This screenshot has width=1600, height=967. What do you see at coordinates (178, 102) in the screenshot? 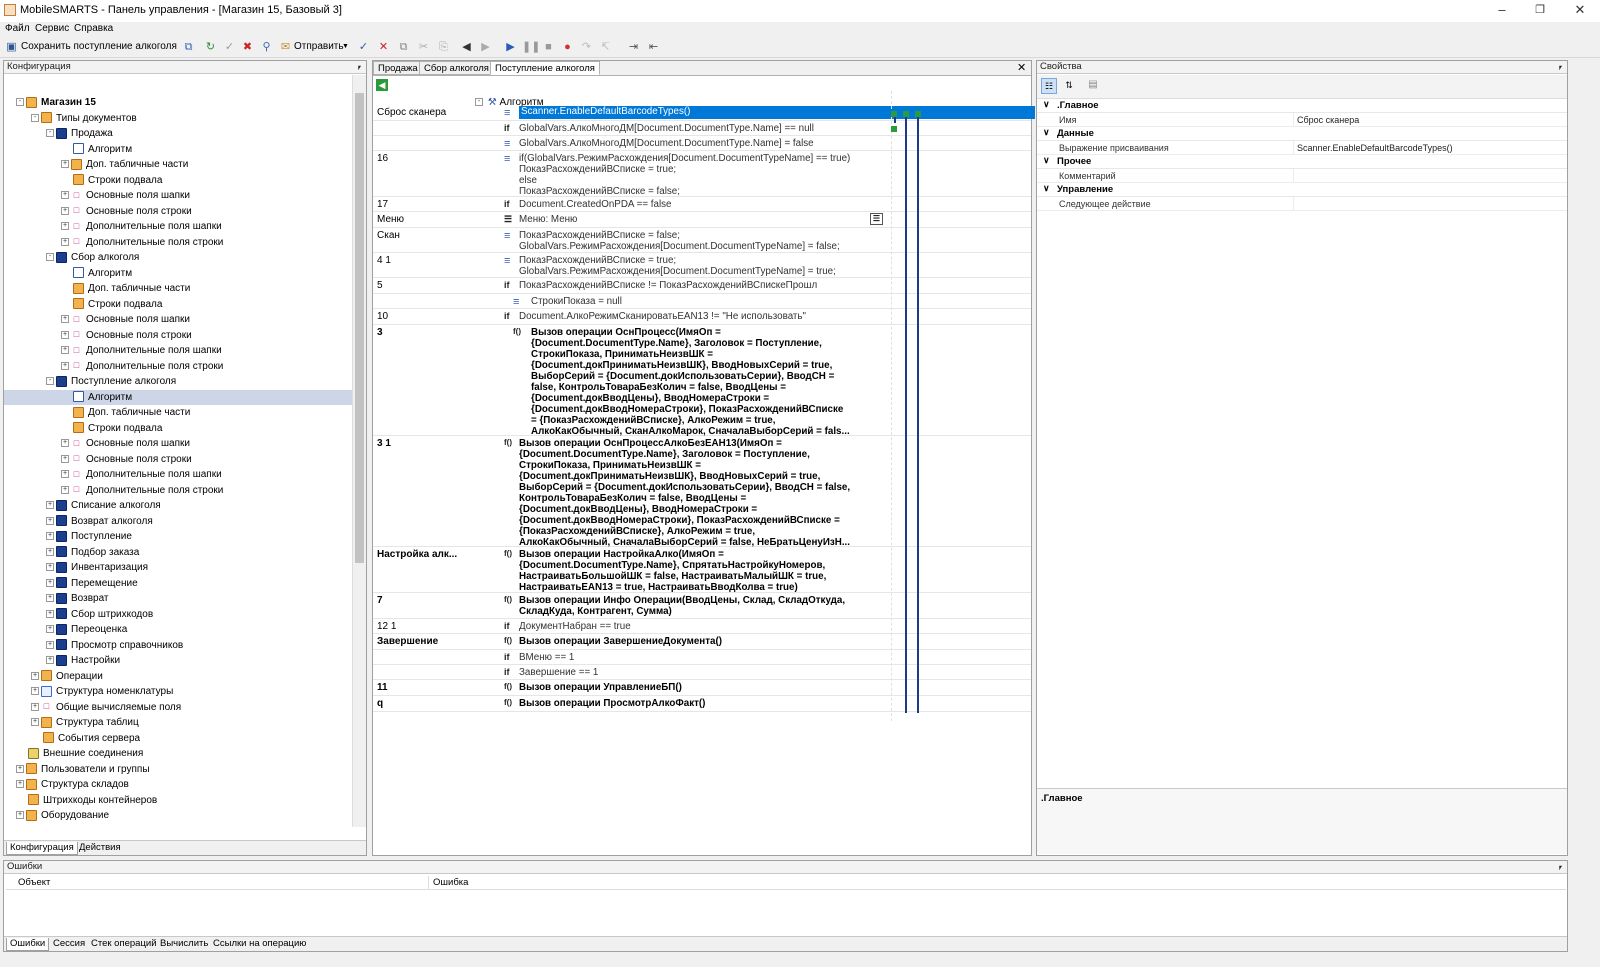
I see `tree-item: - Магазин 15` at bounding box center [178, 102].